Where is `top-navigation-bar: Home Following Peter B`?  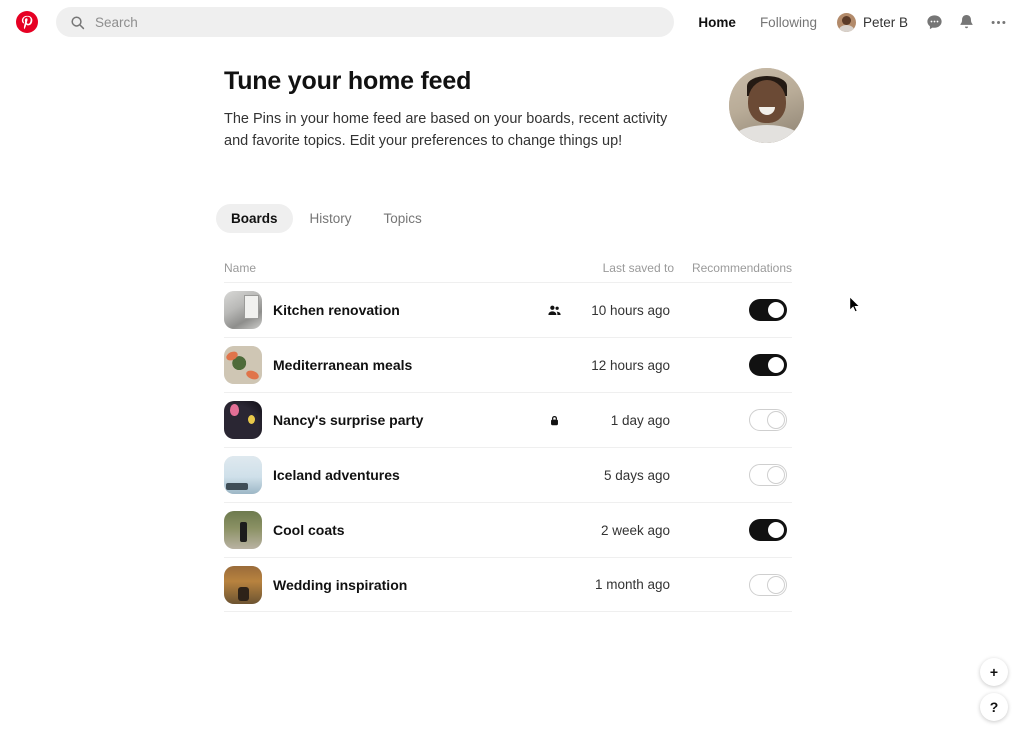
top-navigation-bar: Home Following Peter B is located at coordinates (512, 22).